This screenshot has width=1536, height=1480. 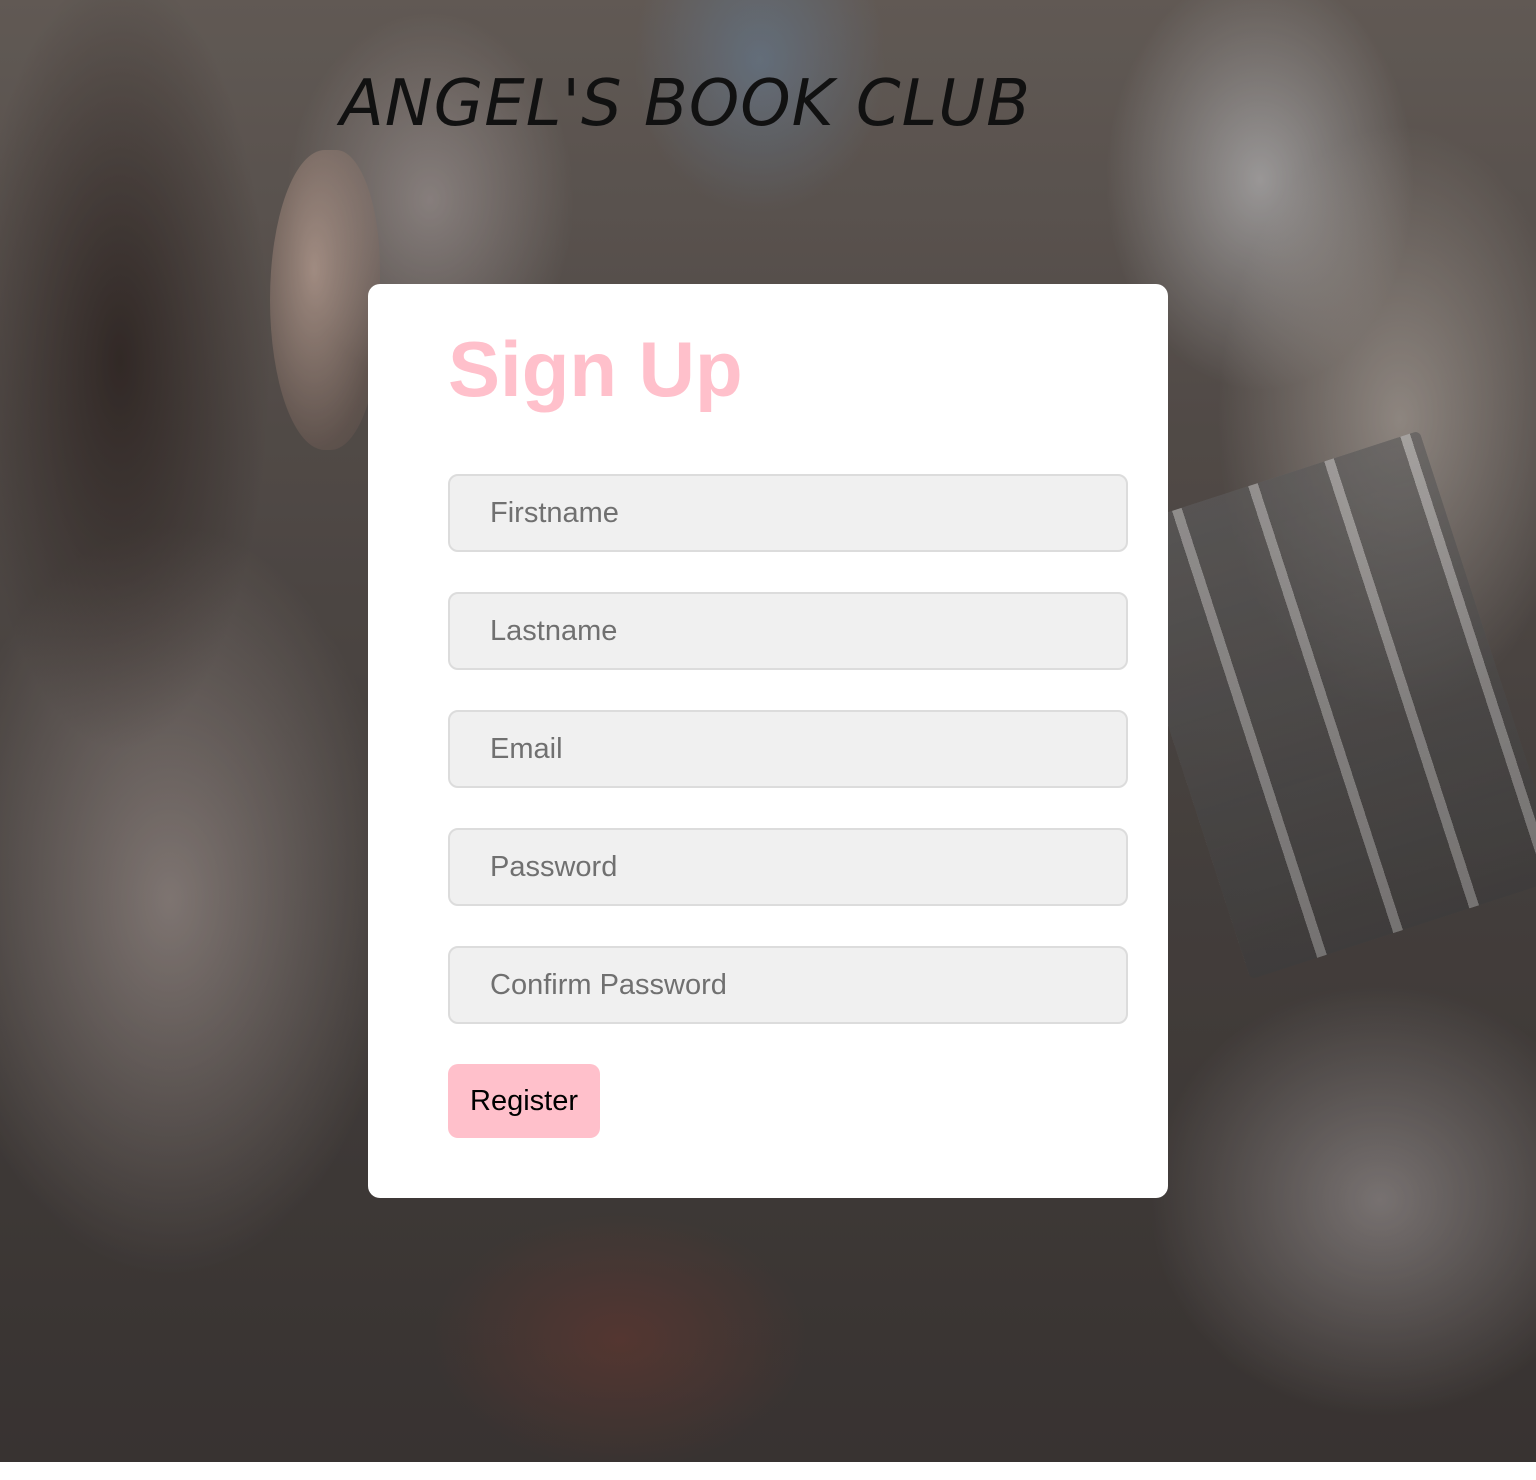 I want to click on signup-heading: Sign Up, so click(x=595, y=369).